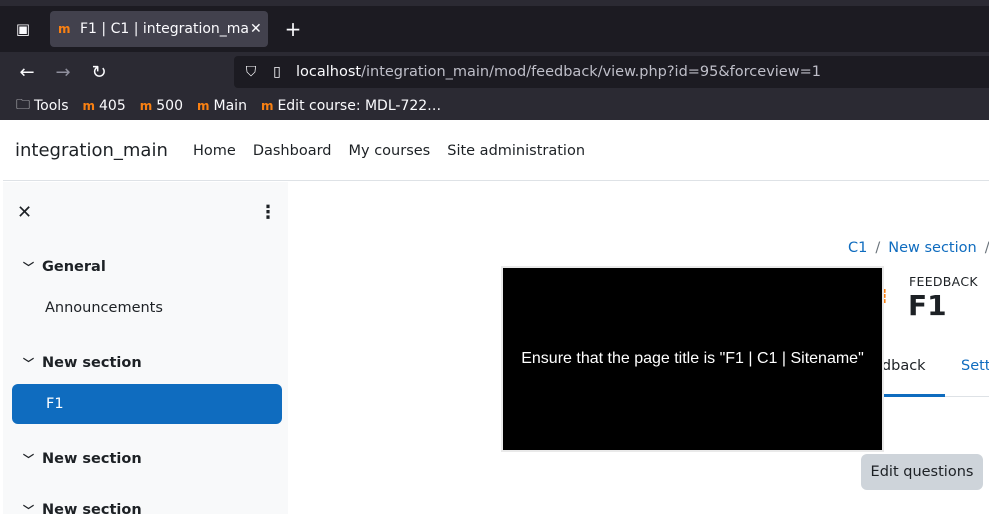 This screenshot has width=989, height=514. What do you see at coordinates (164, 29) in the screenshot?
I see `tab-title: F1 | C1 | integration_main` at bounding box center [164, 29].